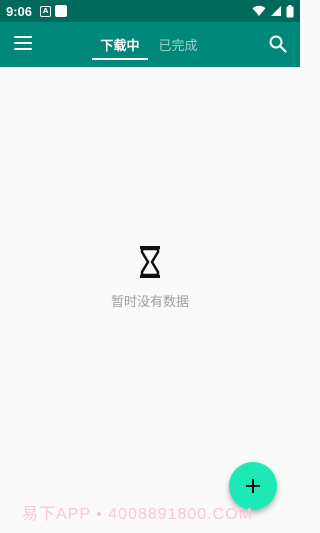 The height and width of the screenshot is (533, 320). What do you see at coordinates (54, 11) in the screenshot?
I see `status-notification-icons: A` at bounding box center [54, 11].